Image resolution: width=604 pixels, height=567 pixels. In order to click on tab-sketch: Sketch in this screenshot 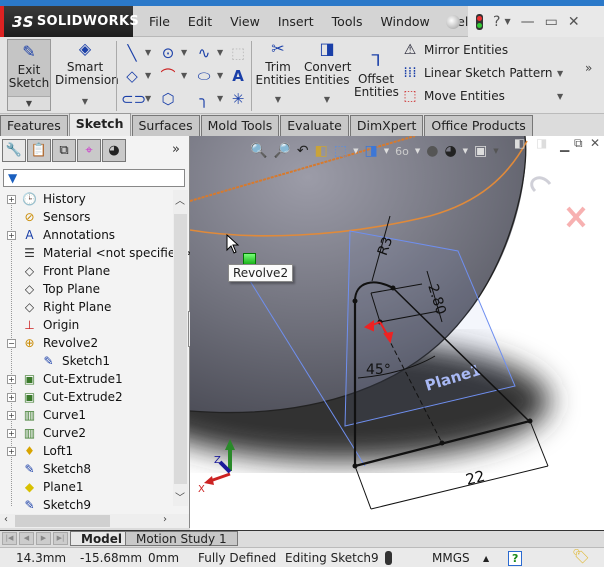, I will do `click(99, 124)`.